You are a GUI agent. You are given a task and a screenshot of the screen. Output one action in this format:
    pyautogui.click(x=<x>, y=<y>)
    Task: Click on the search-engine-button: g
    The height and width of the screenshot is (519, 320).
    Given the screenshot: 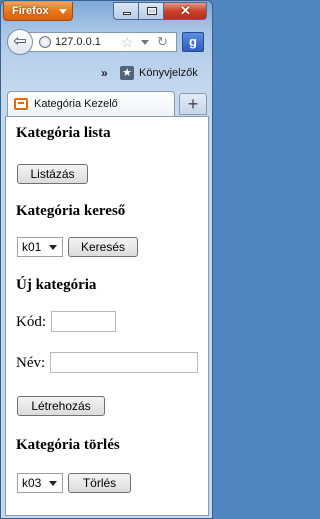 What is the action you would take?
    pyautogui.click(x=193, y=42)
    